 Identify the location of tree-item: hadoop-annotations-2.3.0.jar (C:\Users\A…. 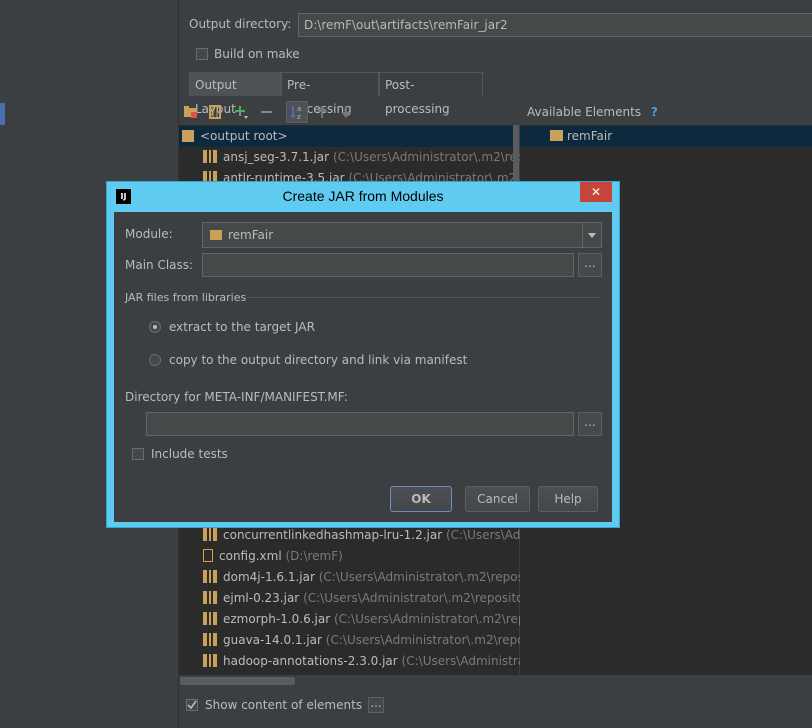
(373, 661).